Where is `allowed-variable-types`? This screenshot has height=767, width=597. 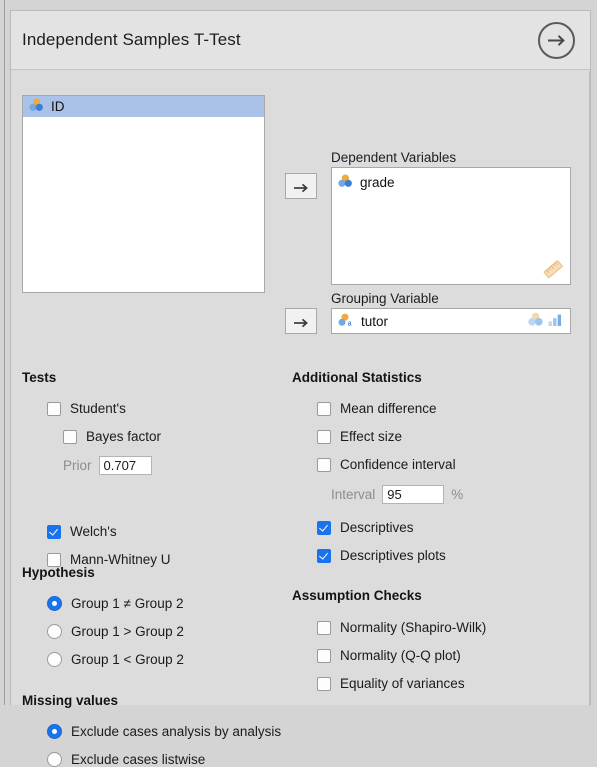
allowed-variable-types is located at coordinates (545, 322).